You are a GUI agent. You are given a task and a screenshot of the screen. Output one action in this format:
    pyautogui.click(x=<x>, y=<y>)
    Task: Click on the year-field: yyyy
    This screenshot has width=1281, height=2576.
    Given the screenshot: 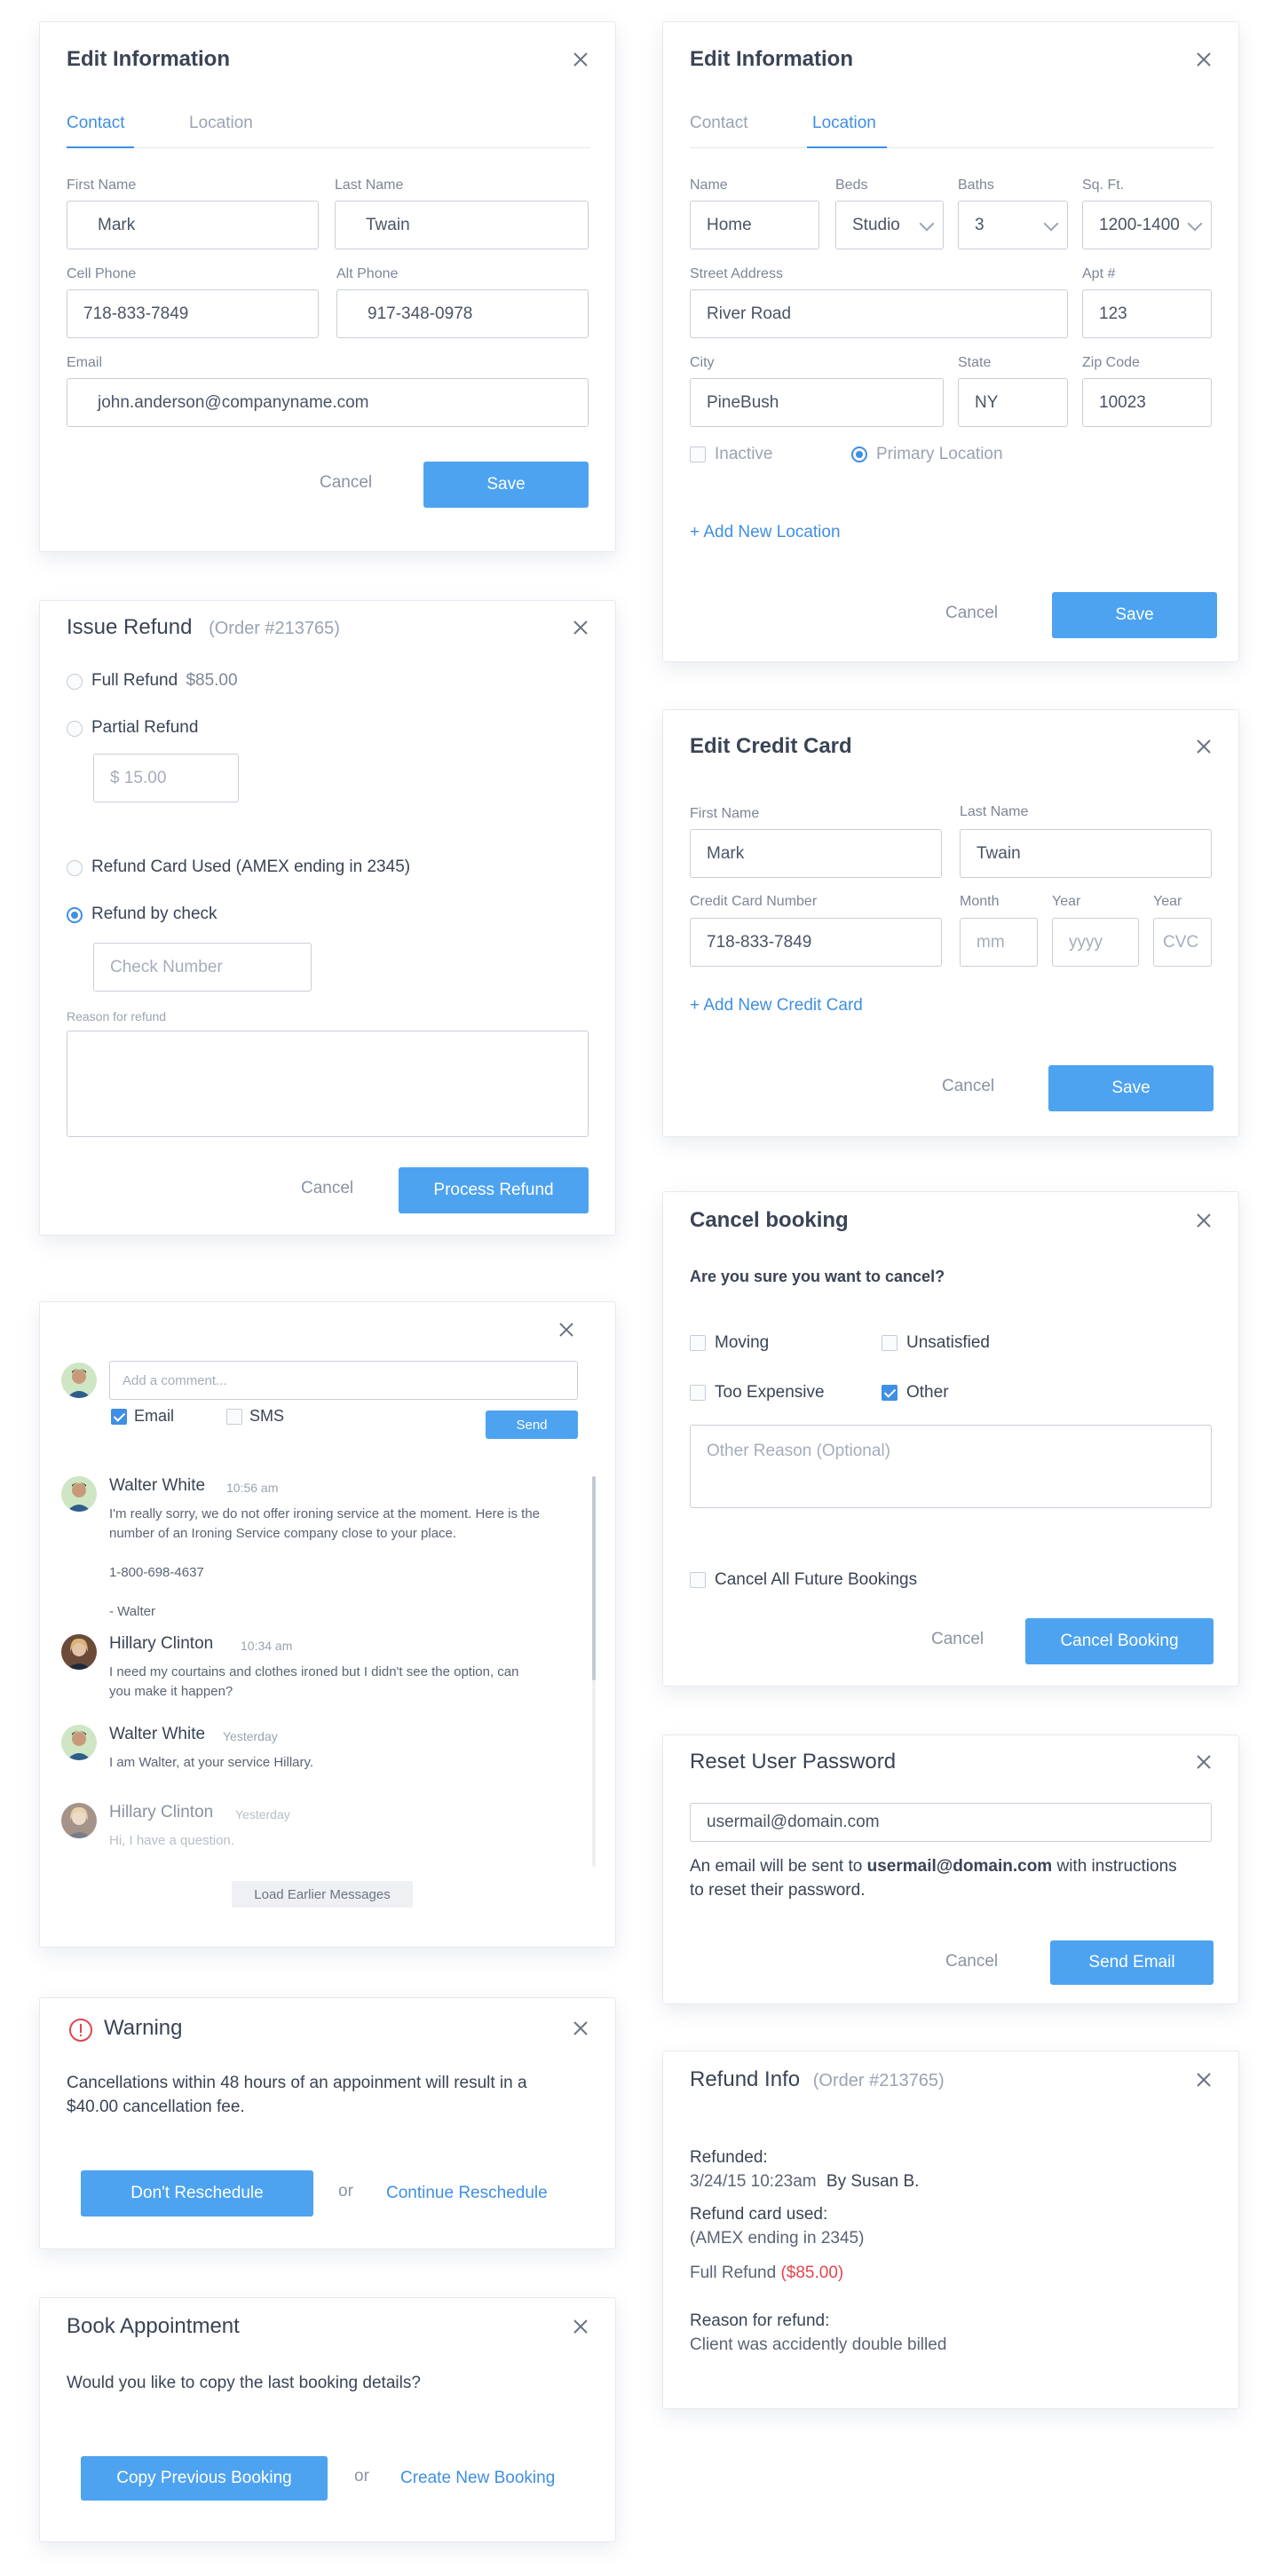 What is the action you would take?
    pyautogui.click(x=1095, y=942)
    